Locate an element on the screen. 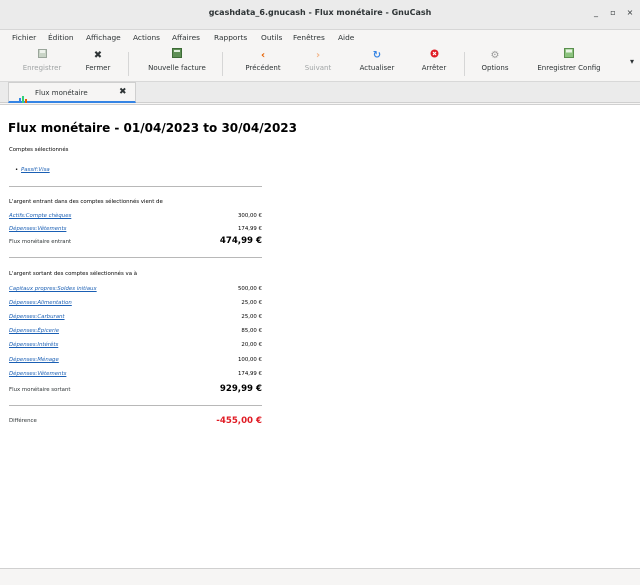 Image resolution: width=640 pixels, height=585 pixels. save-button: Enregistrer is located at coordinates (42, 64).